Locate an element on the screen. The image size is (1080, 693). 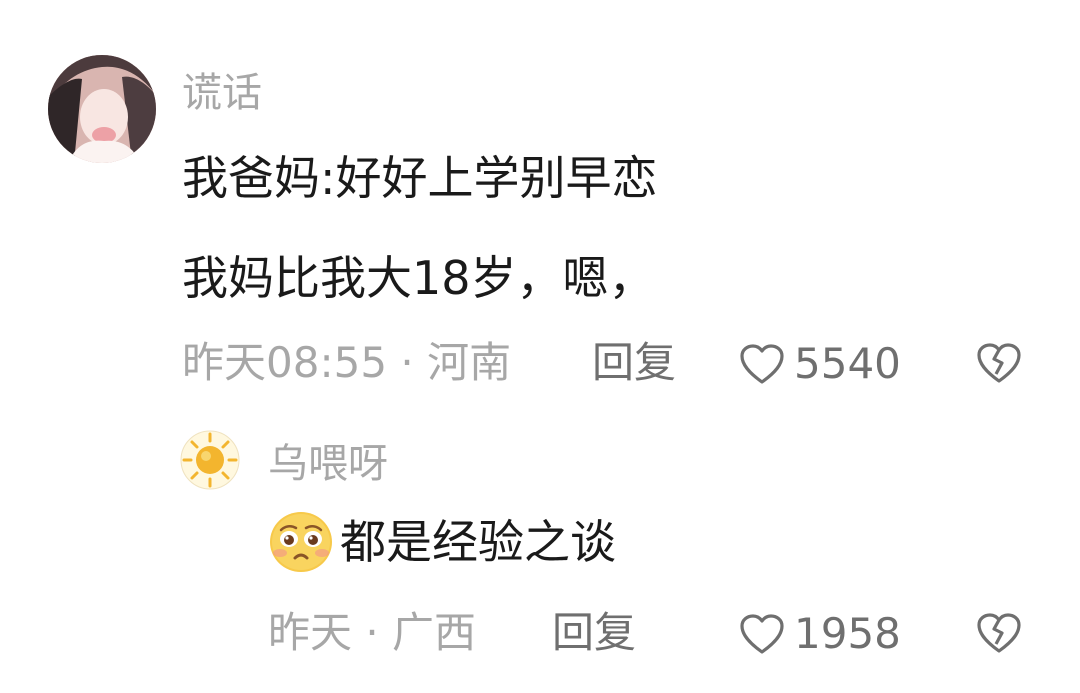
comment-username: 谎话 is located at coordinates (222, 93).